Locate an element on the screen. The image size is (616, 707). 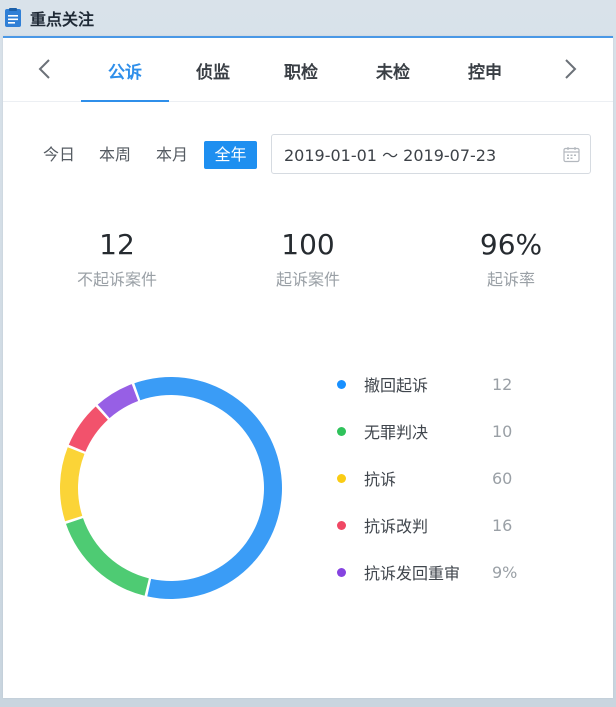
legend-label: 抗诉改判 is located at coordinates (396, 526).